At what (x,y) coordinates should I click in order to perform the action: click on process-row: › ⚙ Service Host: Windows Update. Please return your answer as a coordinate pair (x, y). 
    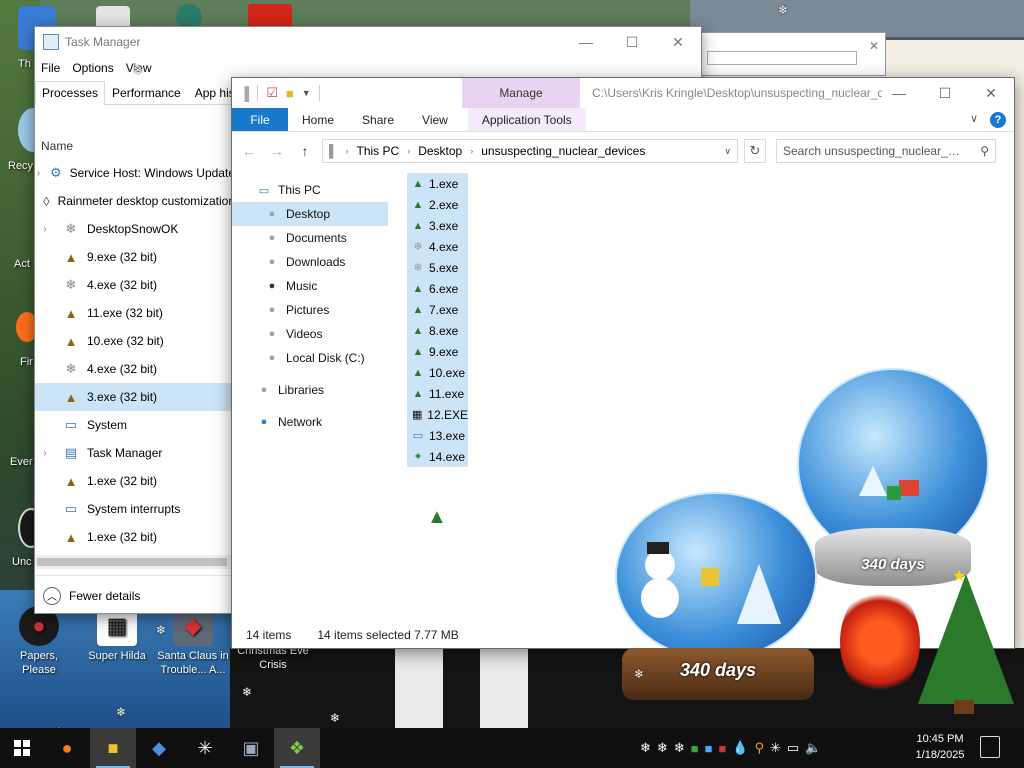
    Looking at the image, I should click on (135, 173).